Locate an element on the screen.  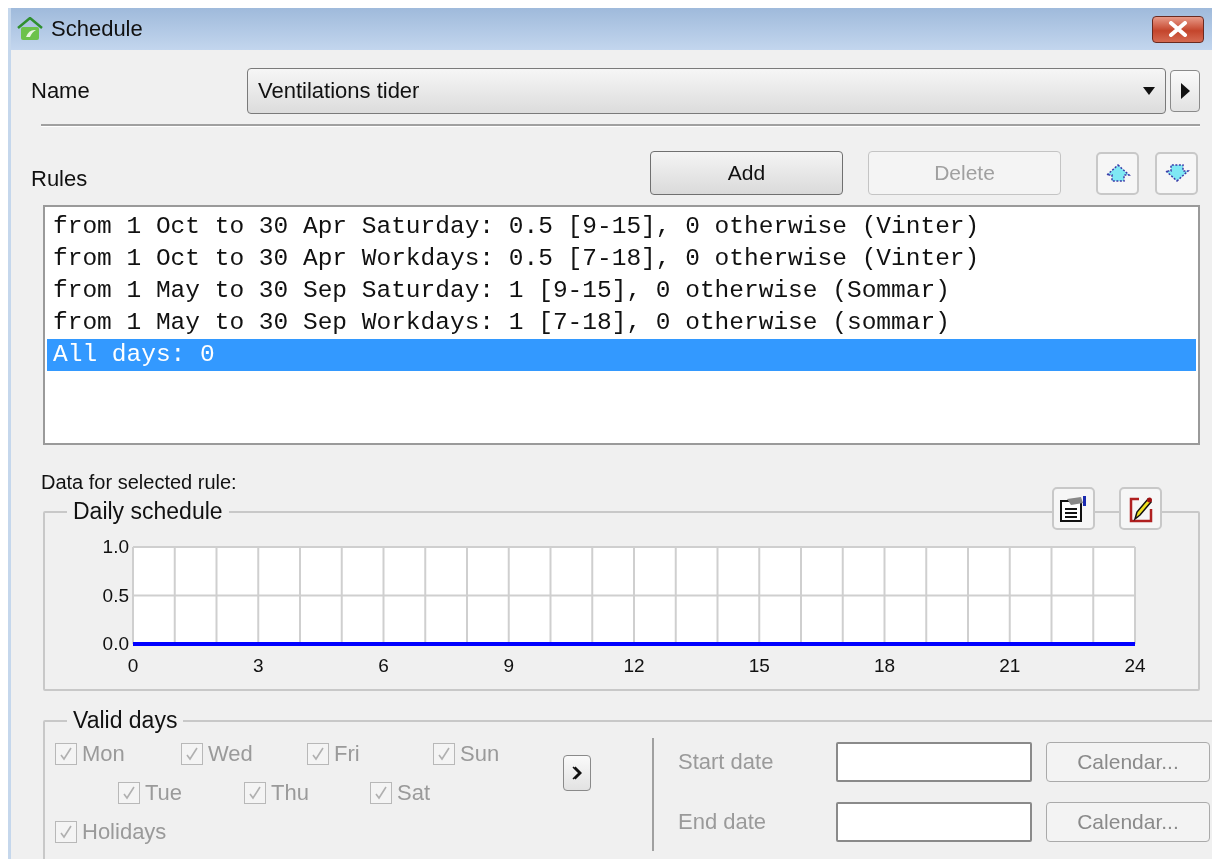
close-icon is located at coordinates (1178, 29).